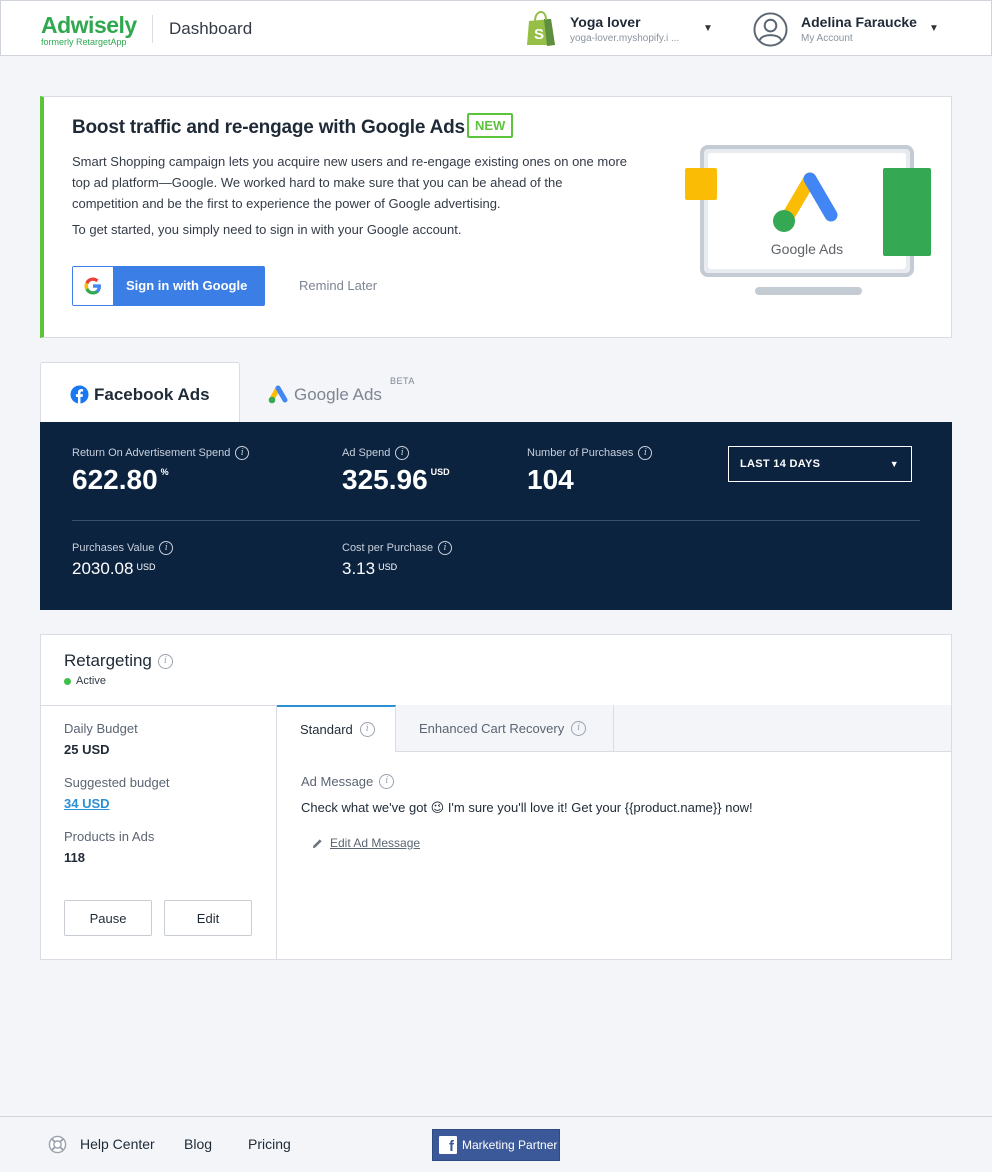 This screenshot has width=992, height=1172. What do you see at coordinates (448, 1145) in the screenshot?
I see `facebook-f-icon: f` at bounding box center [448, 1145].